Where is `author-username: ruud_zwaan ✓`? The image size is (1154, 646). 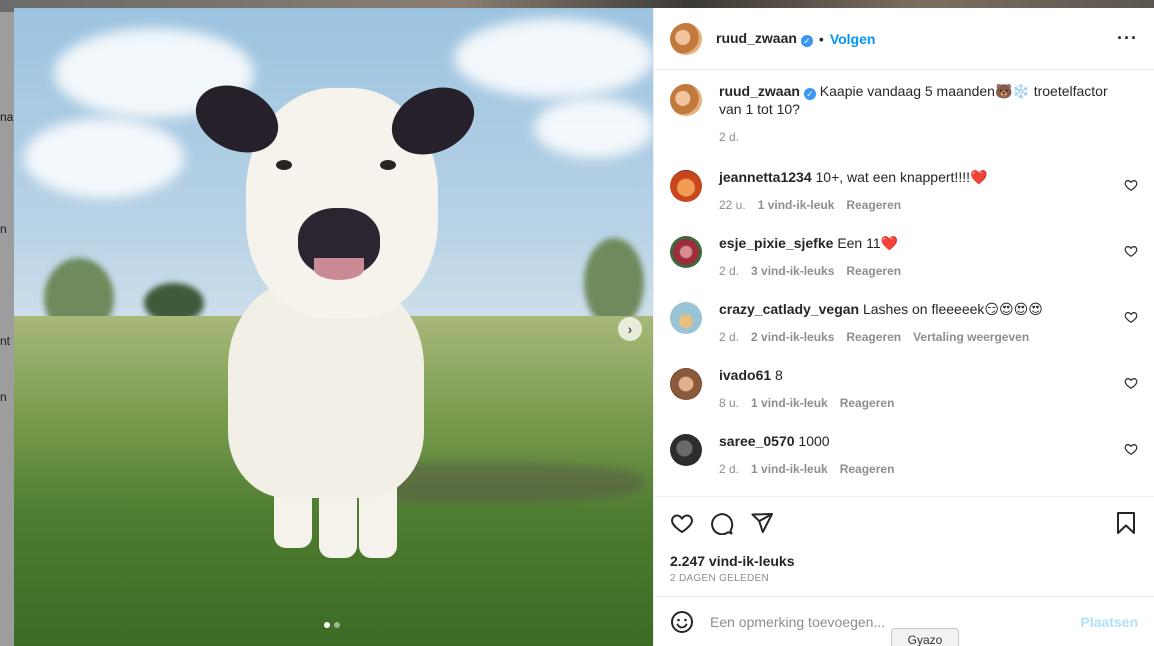
author-username: ruud_zwaan ✓ is located at coordinates (764, 38).